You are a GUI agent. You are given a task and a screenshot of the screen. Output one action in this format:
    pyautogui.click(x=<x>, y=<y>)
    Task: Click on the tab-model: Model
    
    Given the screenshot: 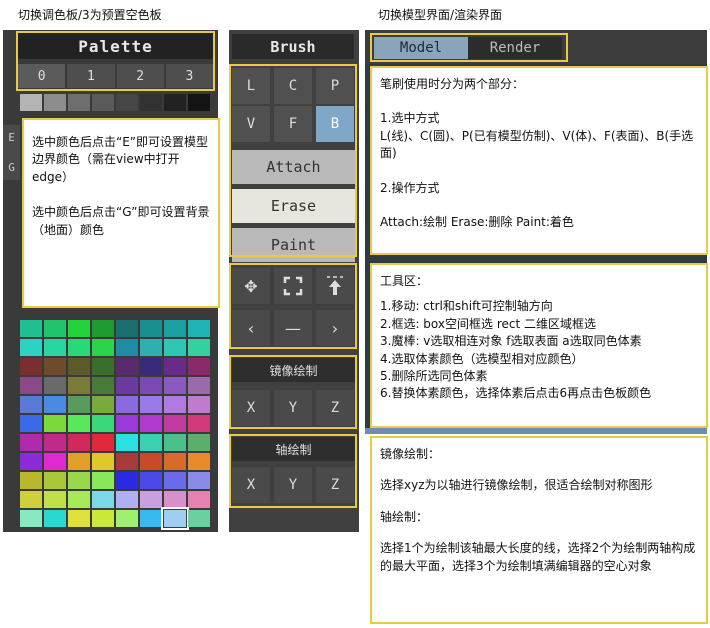 What is the action you would take?
    pyautogui.click(x=421, y=48)
    